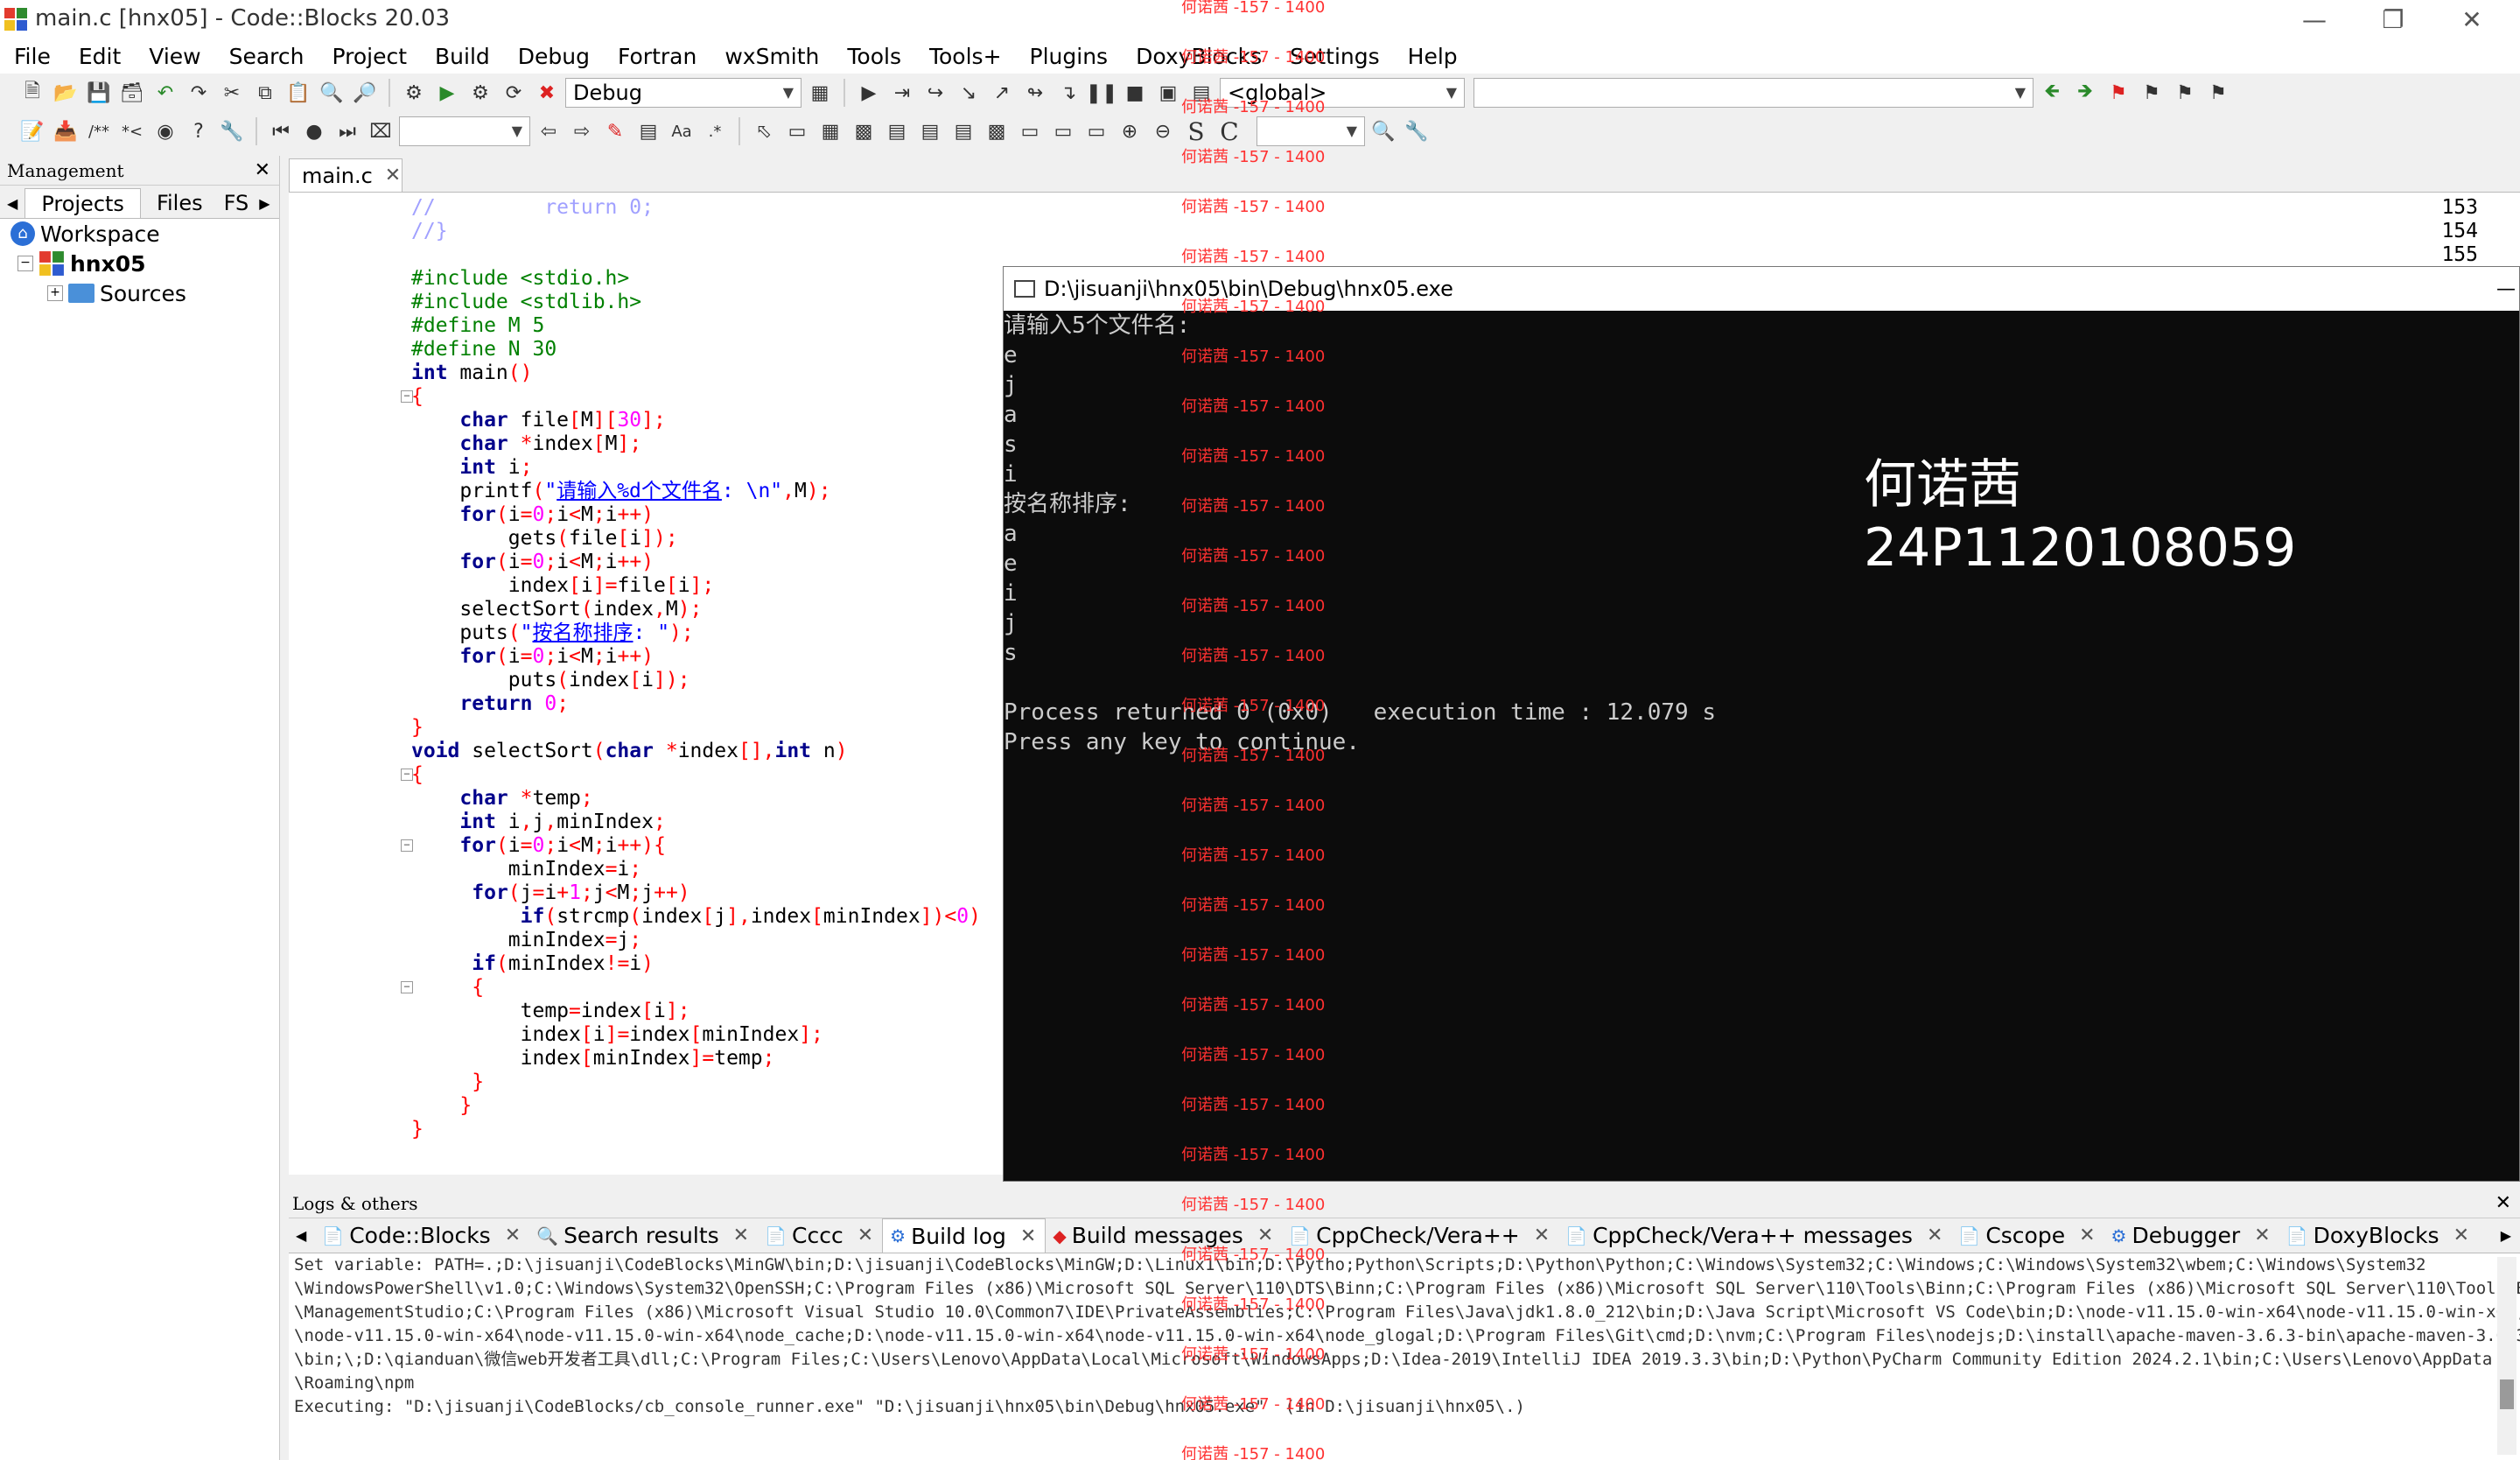 The image size is (2520, 1460). What do you see at coordinates (874, 57) in the screenshot?
I see `menu-tools: Tools` at bounding box center [874, 57].